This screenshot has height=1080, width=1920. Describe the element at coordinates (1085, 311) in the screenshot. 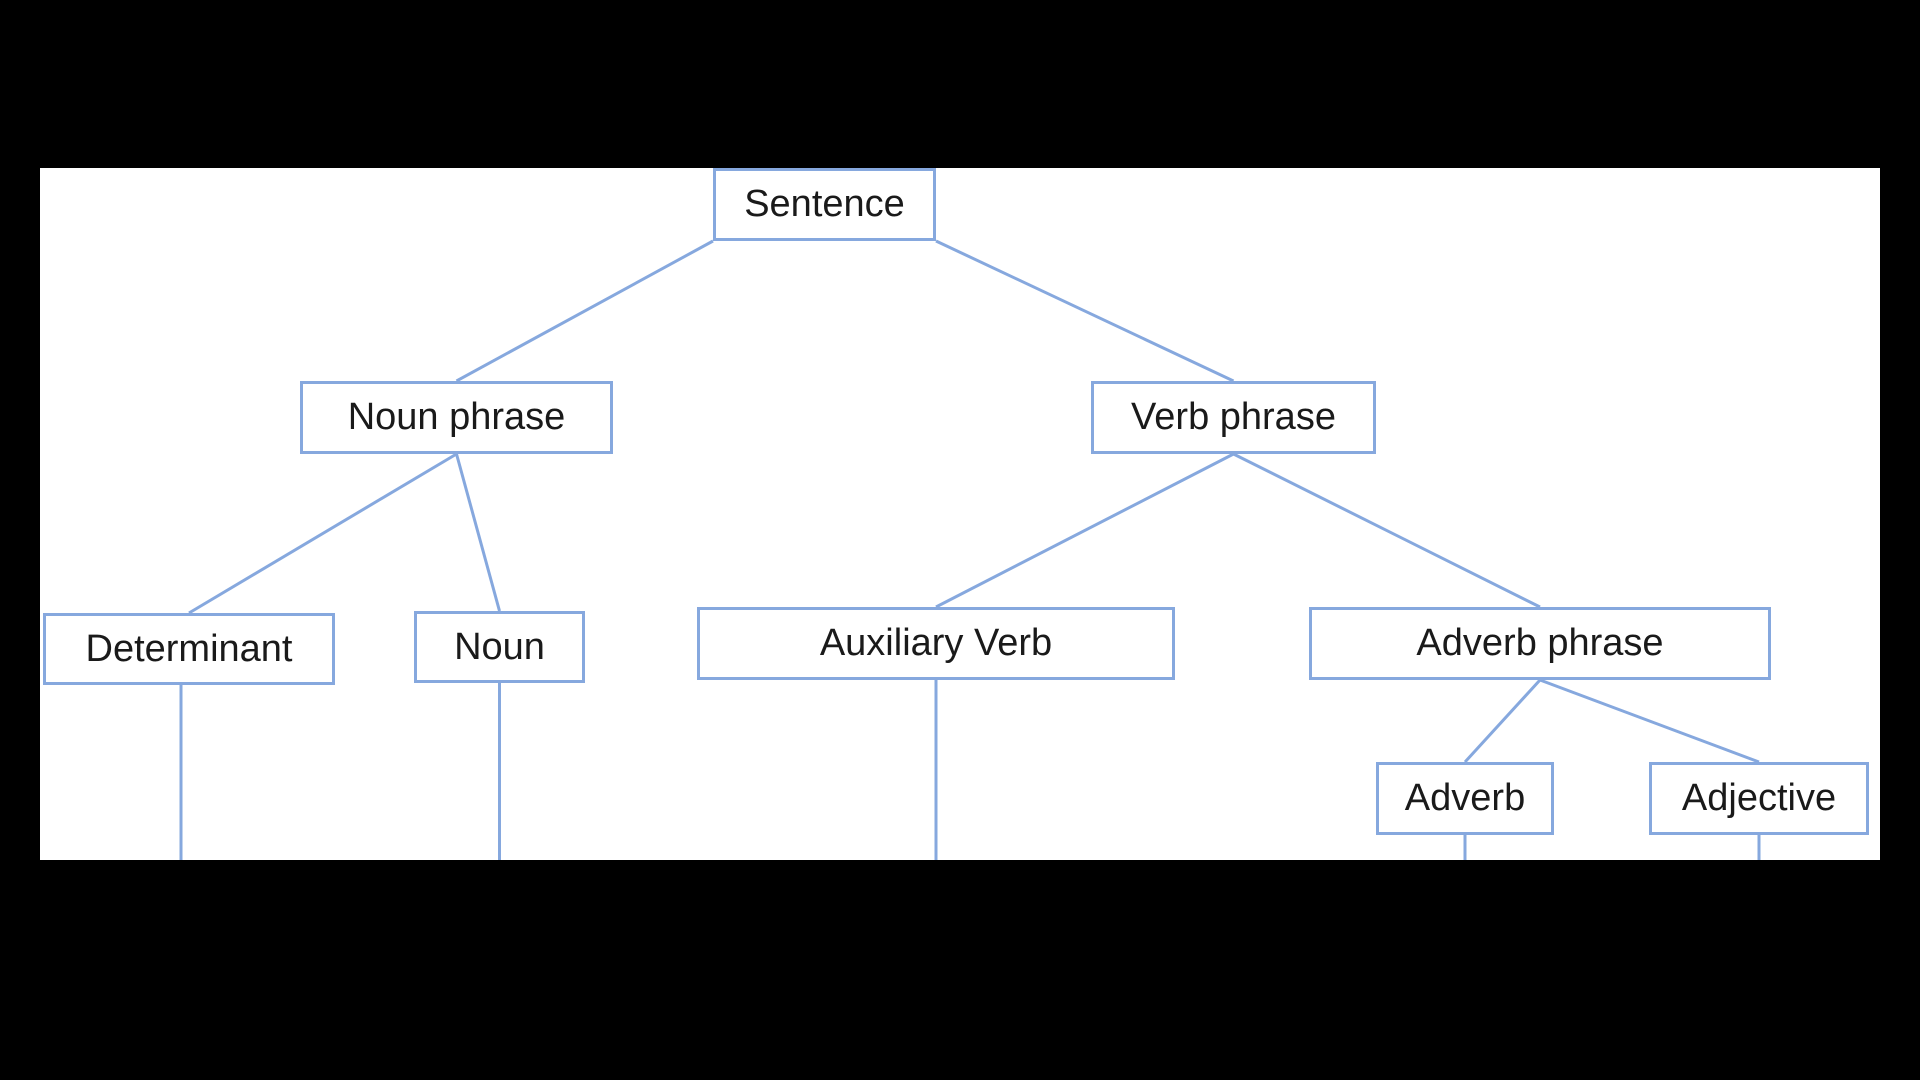

I see `edge-sentence-to-verb-phrase` at that location.